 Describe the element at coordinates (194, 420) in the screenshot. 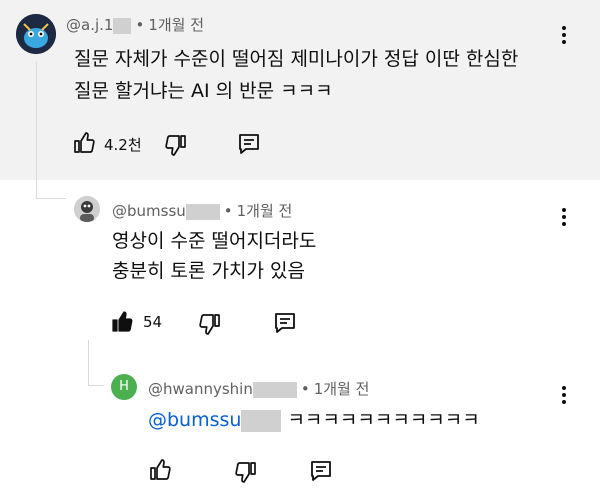

I see `mention-link: @bumssu` at that location.